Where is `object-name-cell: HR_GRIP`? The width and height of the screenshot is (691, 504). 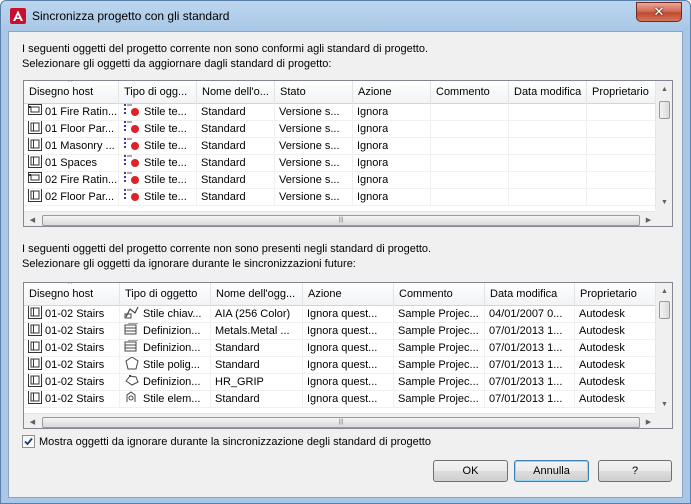
object-name-cell: HR_GRIP is located at coordinates (257, 382).